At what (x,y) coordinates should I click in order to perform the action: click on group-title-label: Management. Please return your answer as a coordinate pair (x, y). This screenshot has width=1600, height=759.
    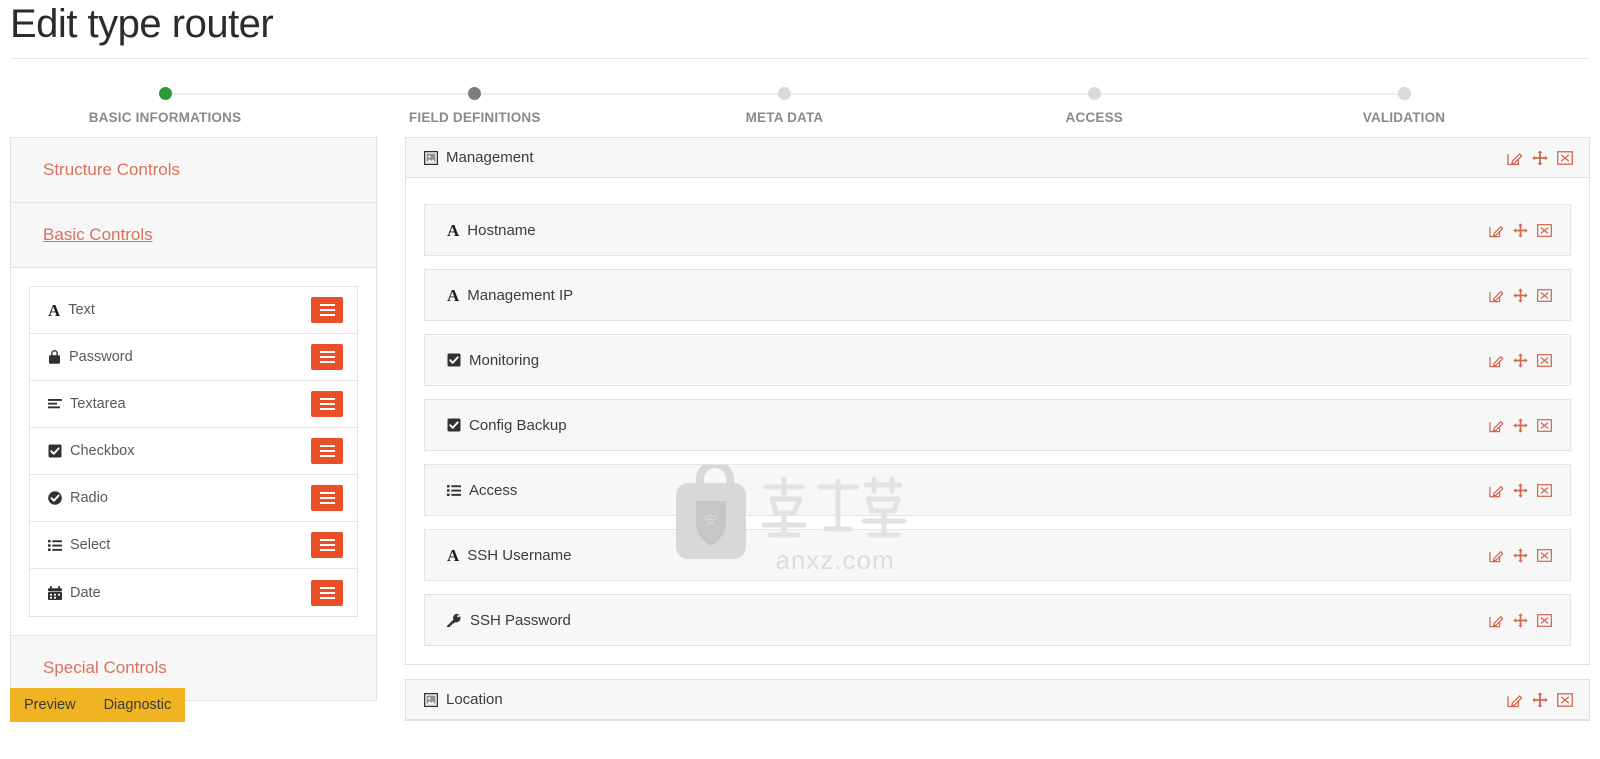
    Looking at the image, I should click on (490, 157).